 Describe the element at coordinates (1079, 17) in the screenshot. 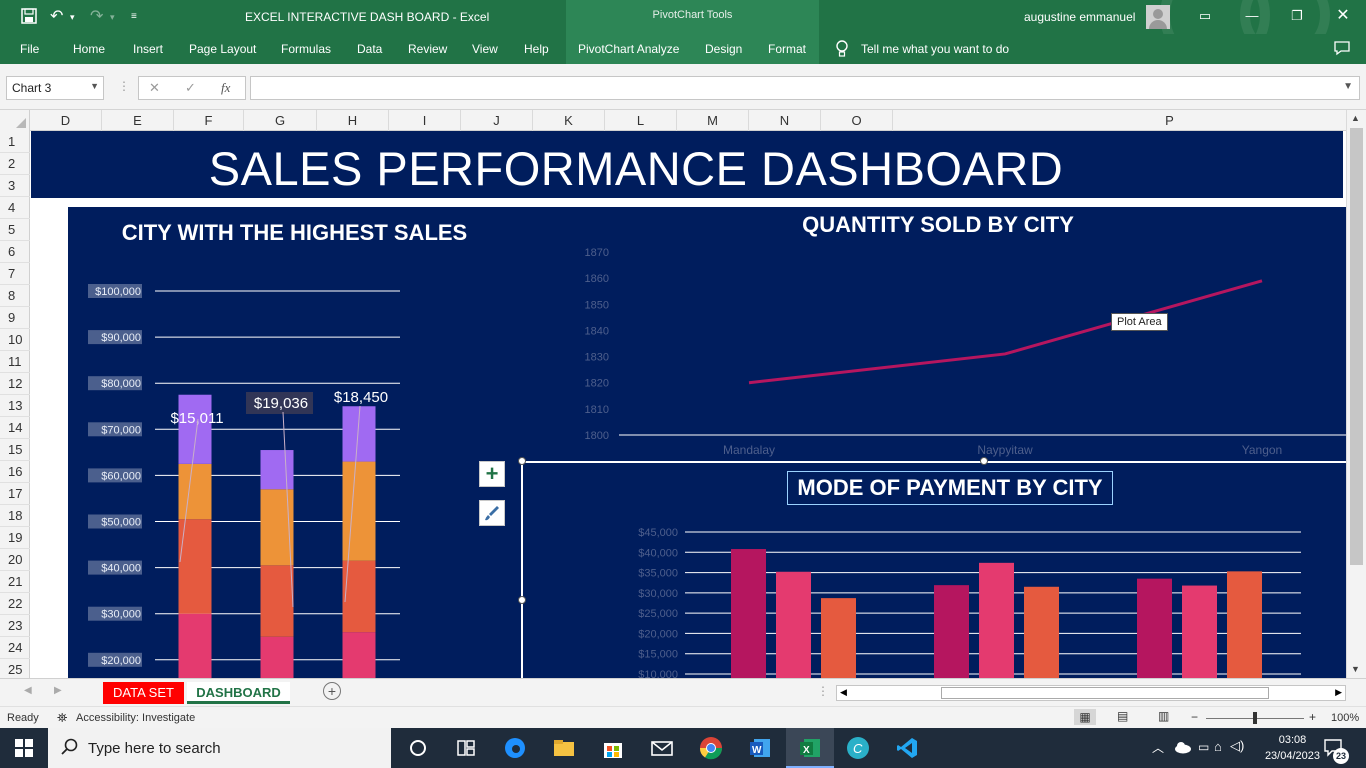

I see `user-name: augustine emmanuel` at that location.